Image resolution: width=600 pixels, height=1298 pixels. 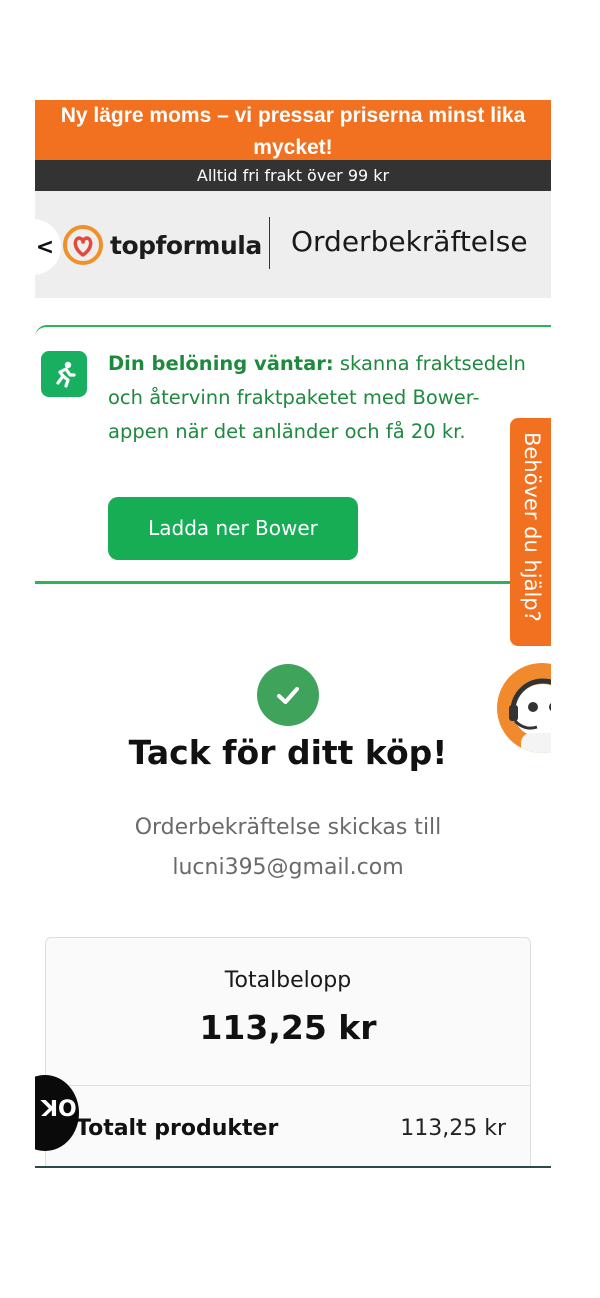 I want to click on recycle-runner-icon, so click(x=64, y=374).